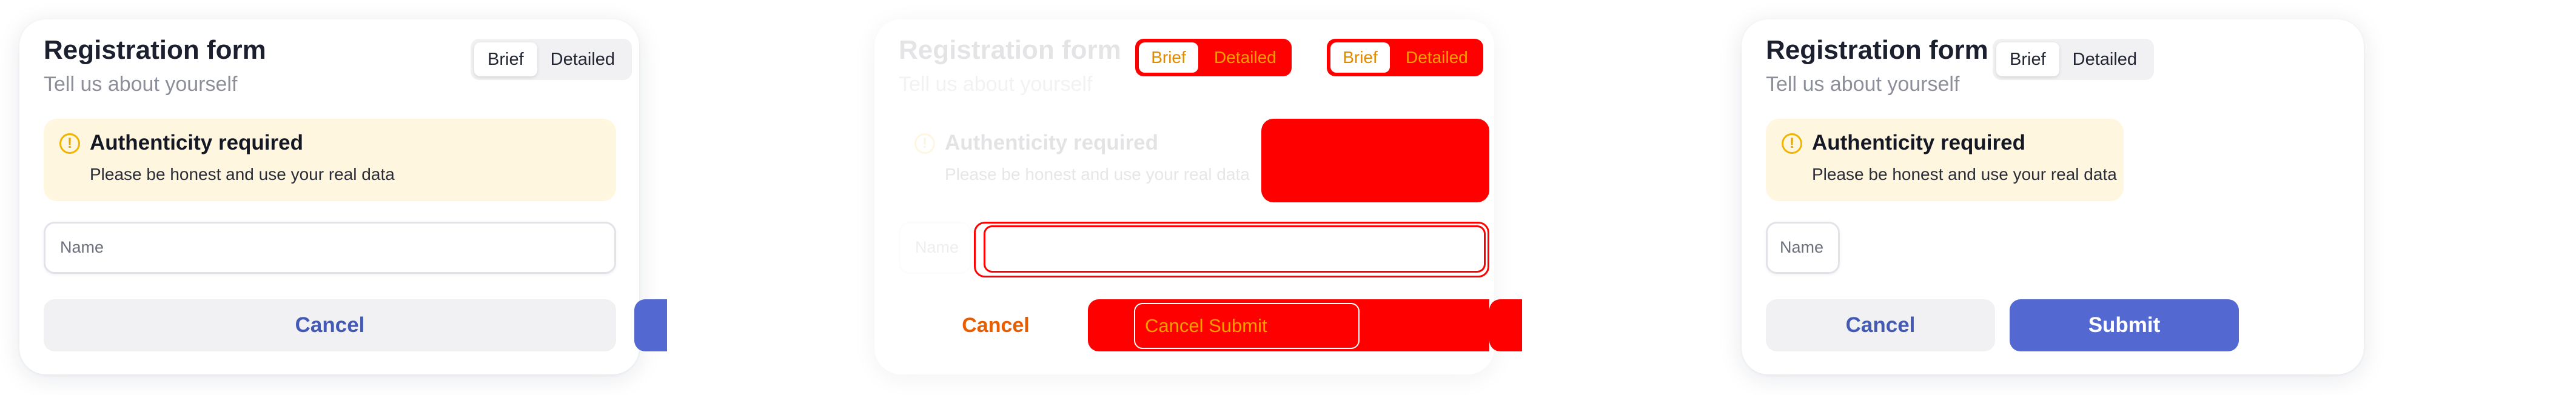 The height and width of the screenshot is (395, 2576). Describe the element at coordinates (1168, 57) in the screenshot. I see `toggle-overlay-1-brief: Brief` at that location.